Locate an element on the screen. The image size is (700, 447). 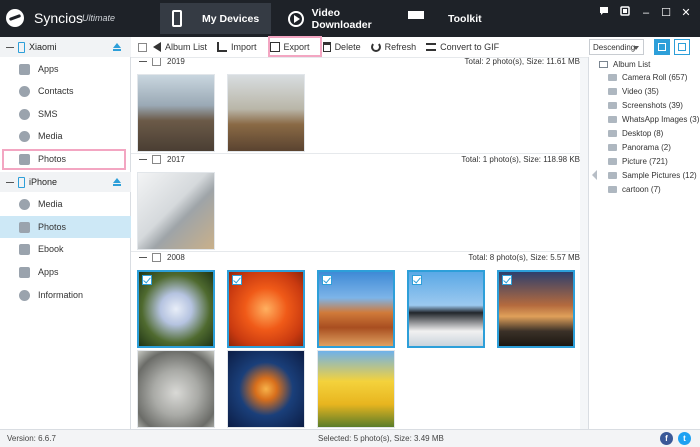
maximize-button: ☐ is located at coordinates (666, 13).